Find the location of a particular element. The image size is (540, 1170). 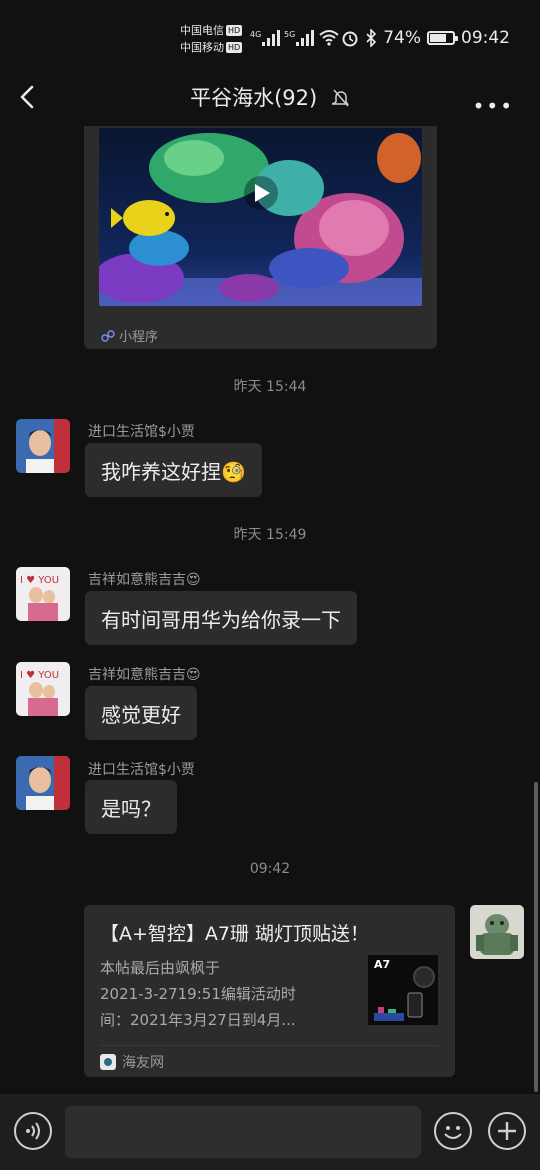

mute-bell-icon is located at coordinates (340, 98).